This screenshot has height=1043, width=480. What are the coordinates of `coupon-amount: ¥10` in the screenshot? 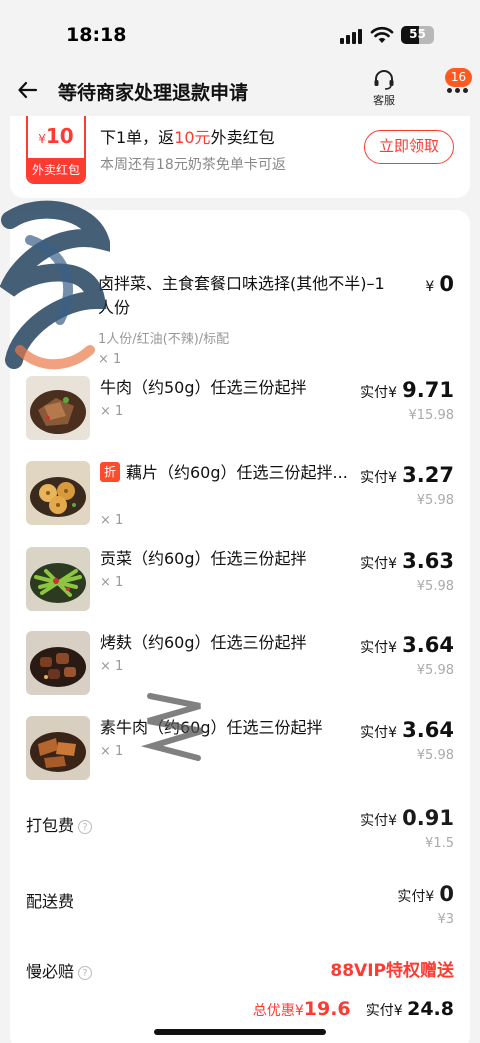 It's located at (56, 136).